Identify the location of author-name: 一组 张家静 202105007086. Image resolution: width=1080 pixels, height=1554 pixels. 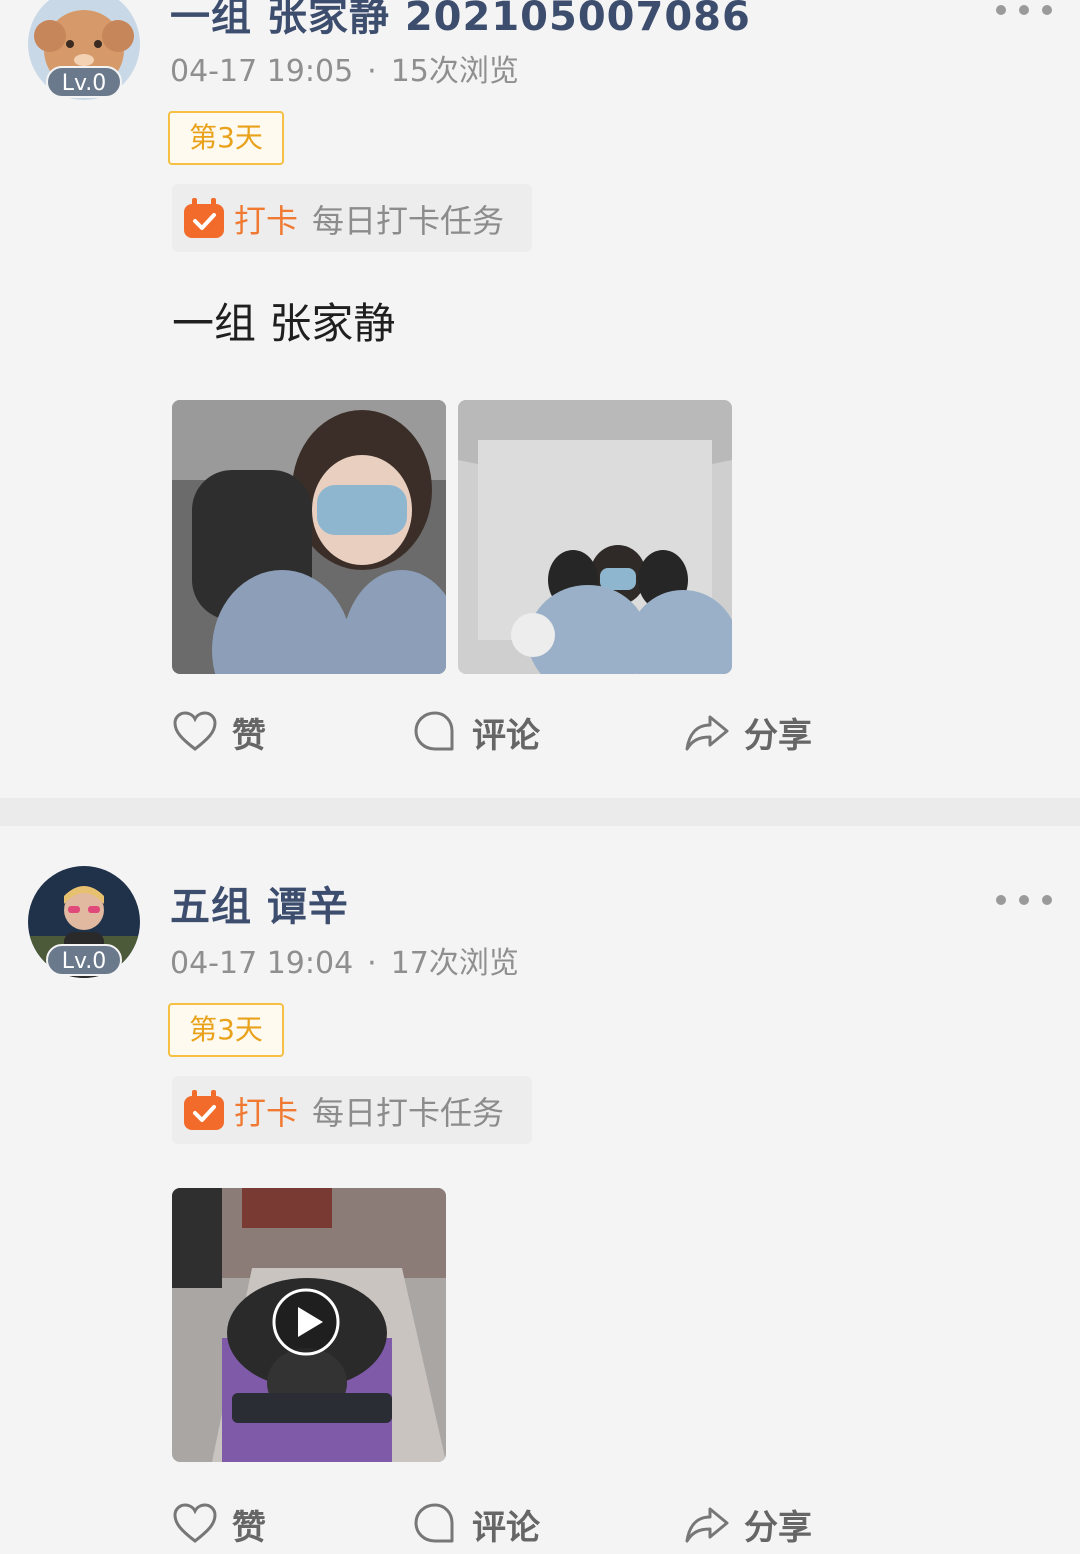
(460, 21).